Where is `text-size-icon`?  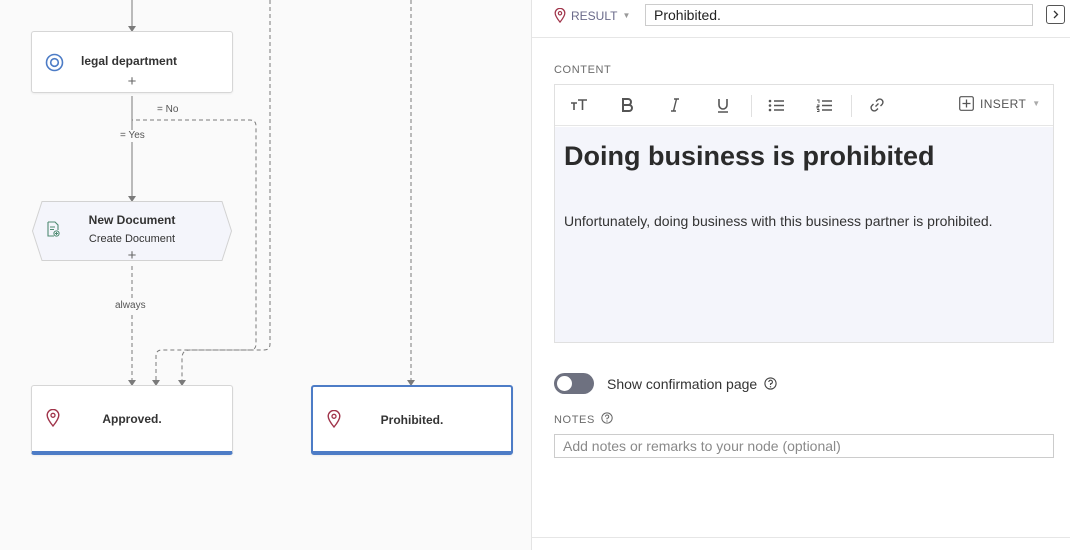 text-size-icon is located at coordinates (579, 104).